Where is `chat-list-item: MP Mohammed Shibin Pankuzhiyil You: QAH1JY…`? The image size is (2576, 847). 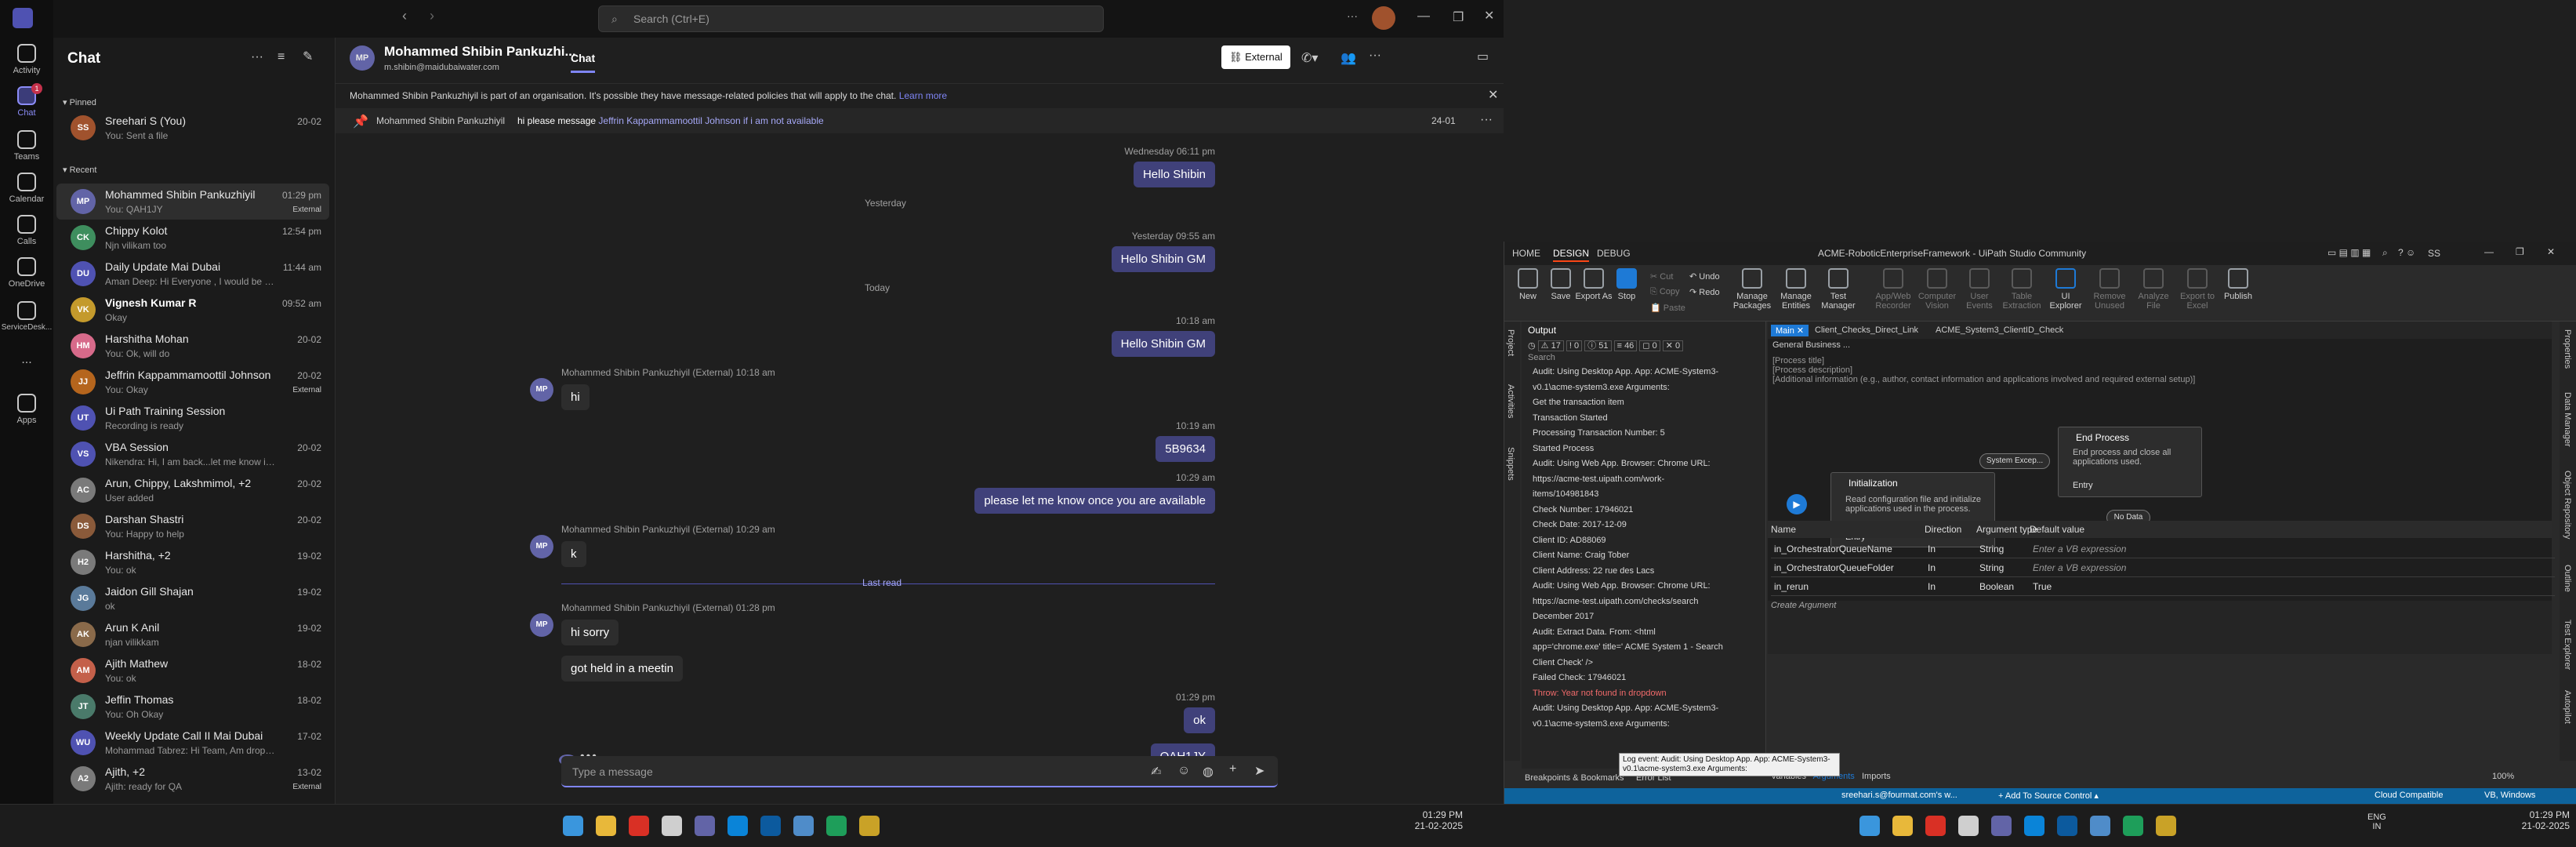
chat-list-item: MP Mohammed Shibin Pankuzhiyil You: QAH1JY… is located at coordinates (193, 202).